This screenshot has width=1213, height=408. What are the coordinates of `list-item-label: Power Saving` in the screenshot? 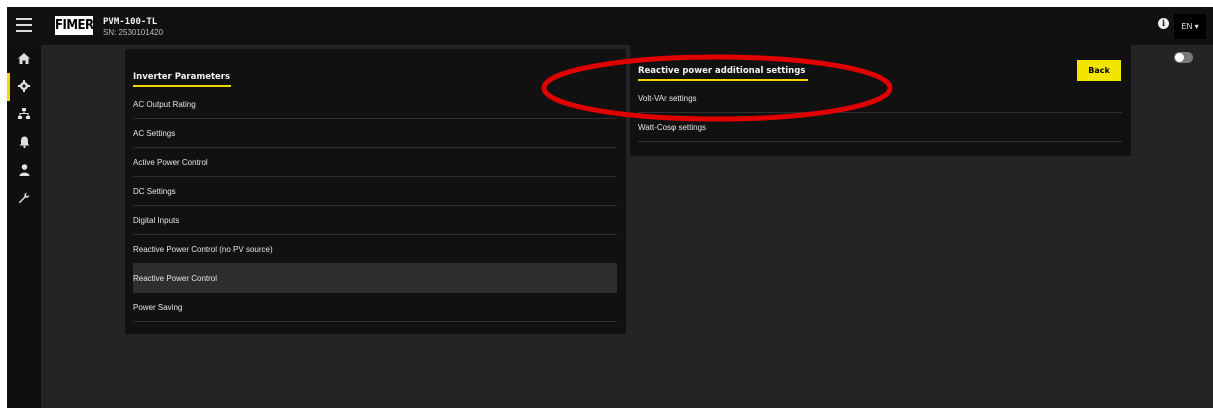 It's located at (158, 307).